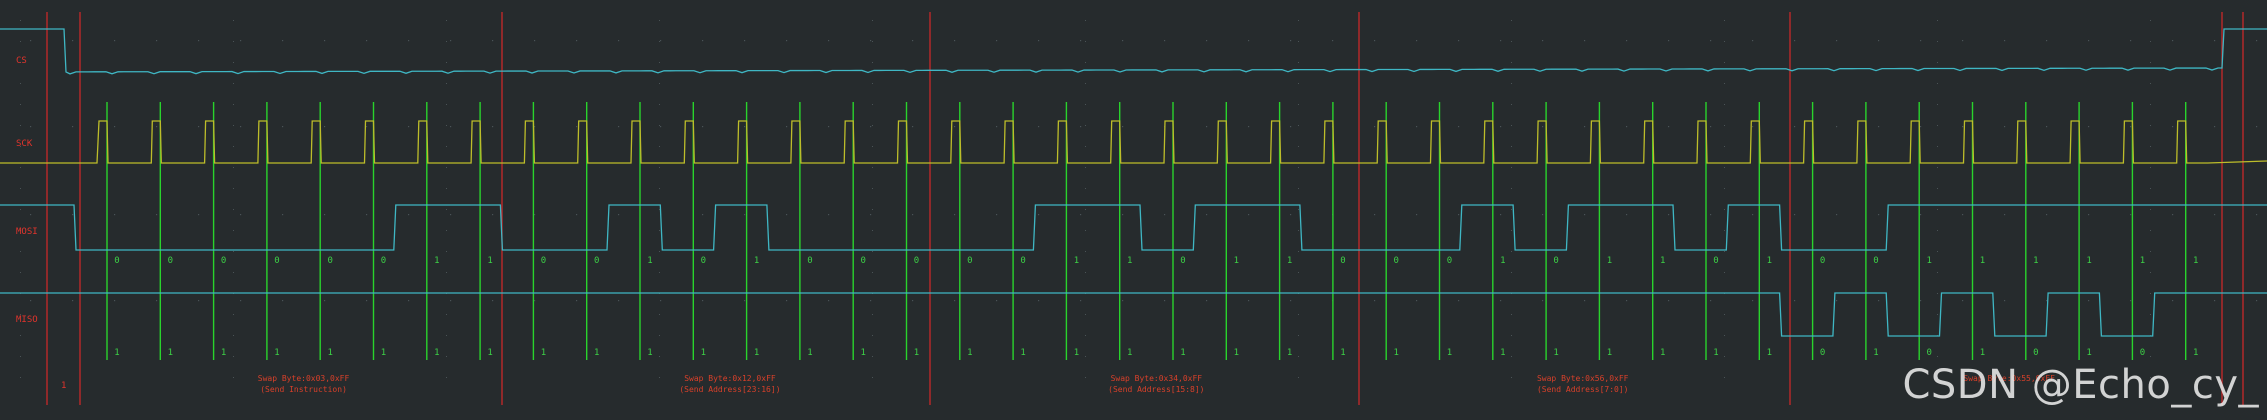 The width and height of the screenshot is (2267, 420). I want to click on mosi-bit-label: 1, so click(1076, 261).